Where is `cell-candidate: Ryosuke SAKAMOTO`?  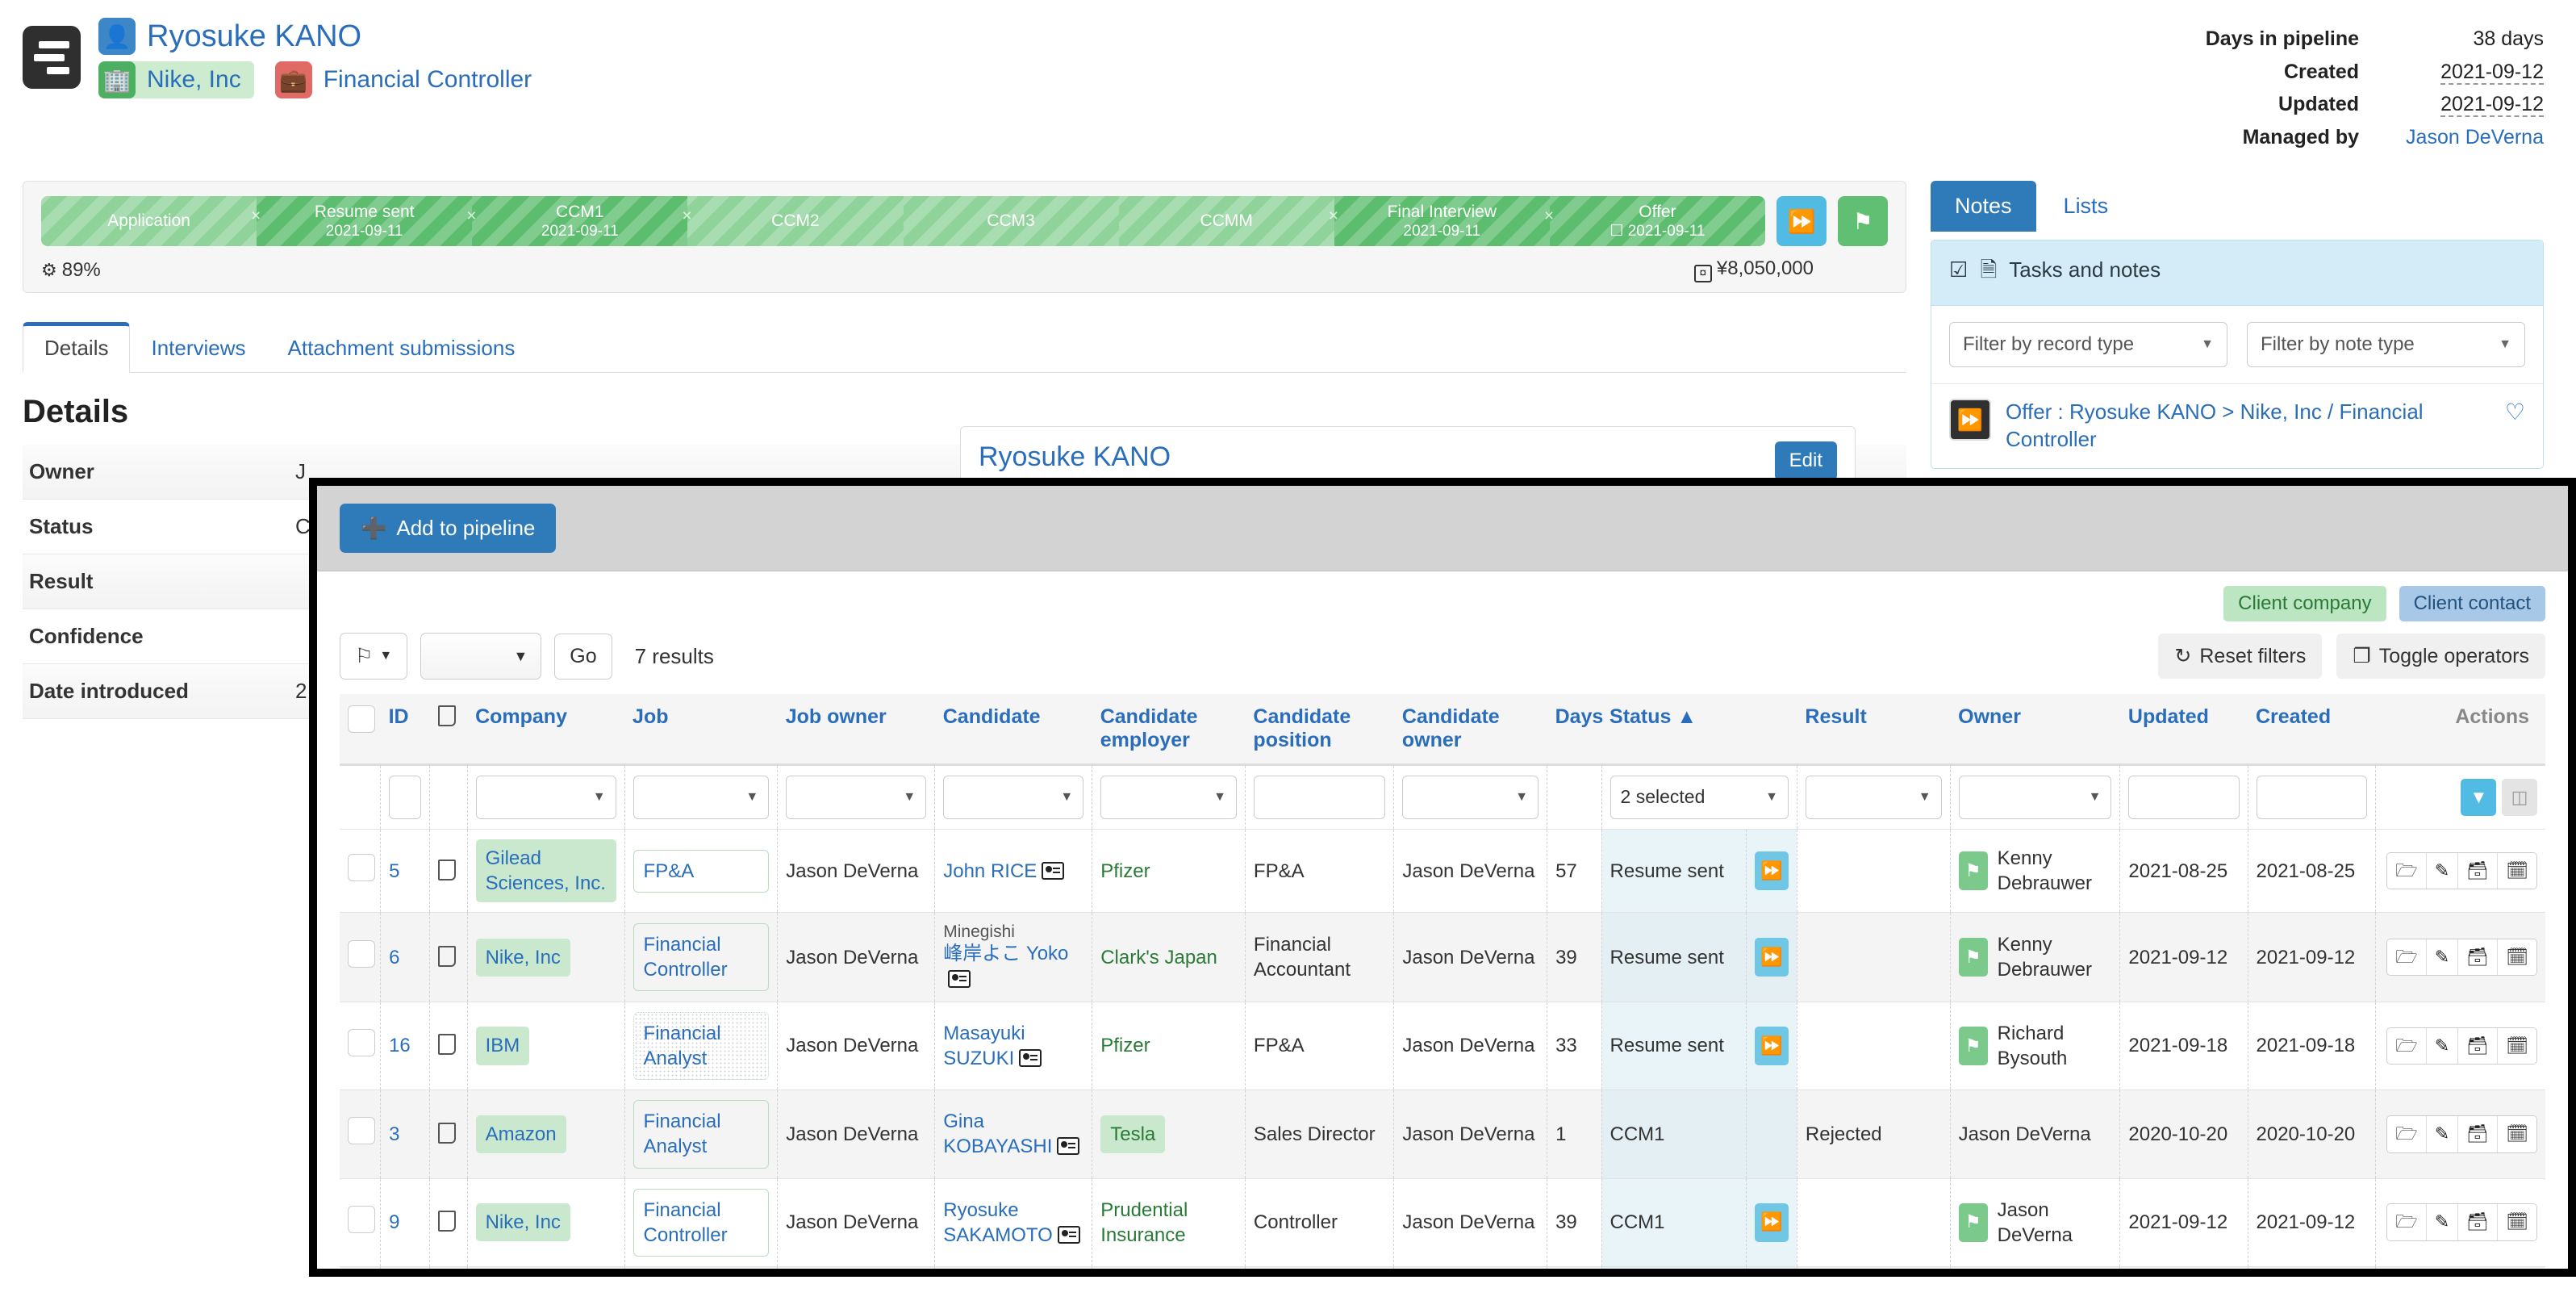
cell-candidate: Ryosuke SAKAMOTO is located at coordinates (1013, 1222).